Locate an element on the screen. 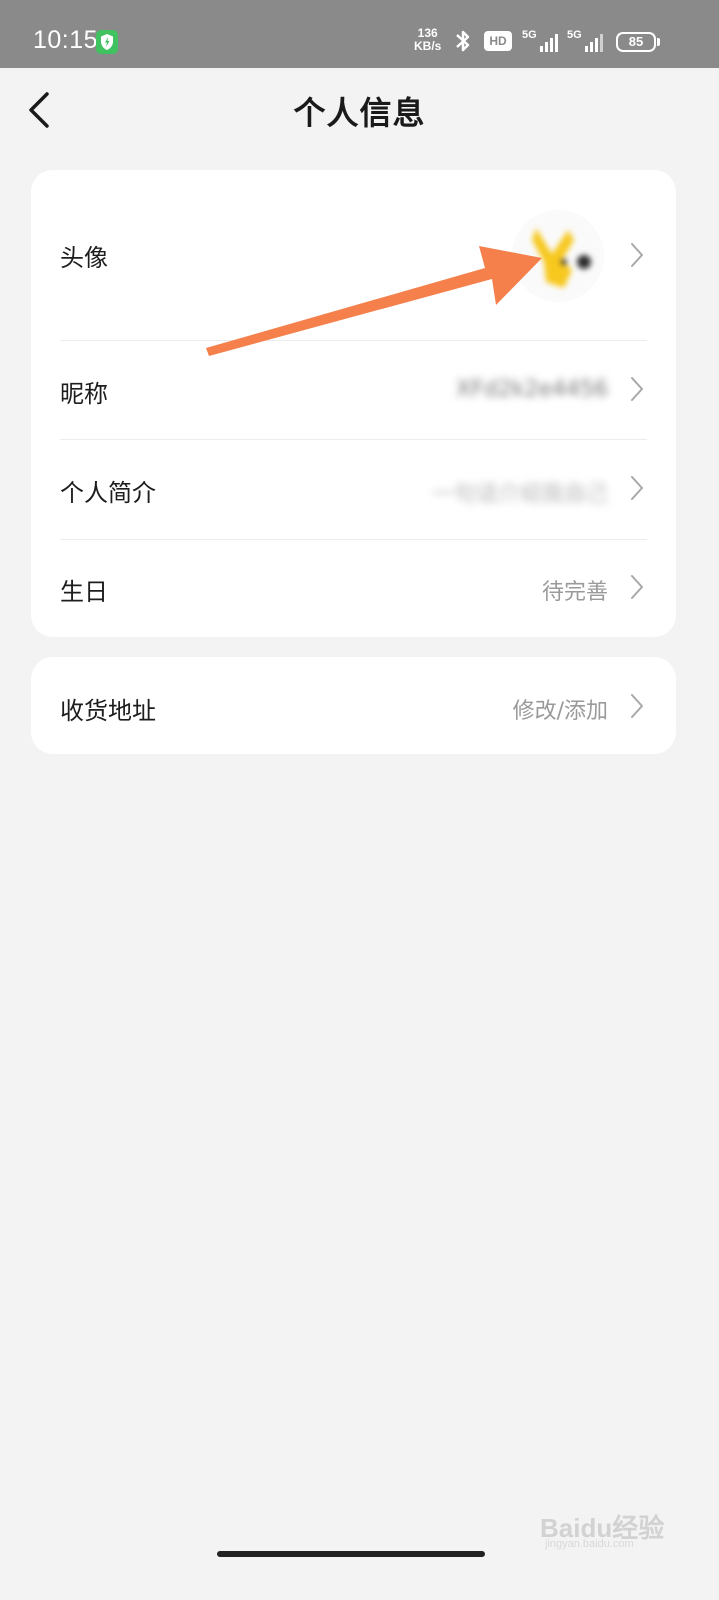 This screenshot has height=1600, width=719. signal-2-label: 5G is located at coordinates (574, 35).